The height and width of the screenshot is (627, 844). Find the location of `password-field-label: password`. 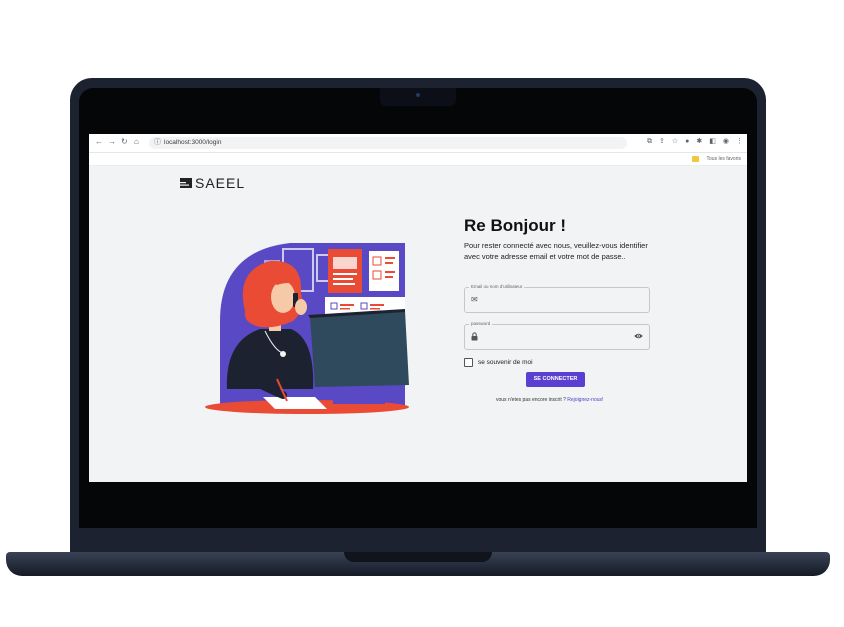

password-field-label: password is located at coordinates (481, 324).